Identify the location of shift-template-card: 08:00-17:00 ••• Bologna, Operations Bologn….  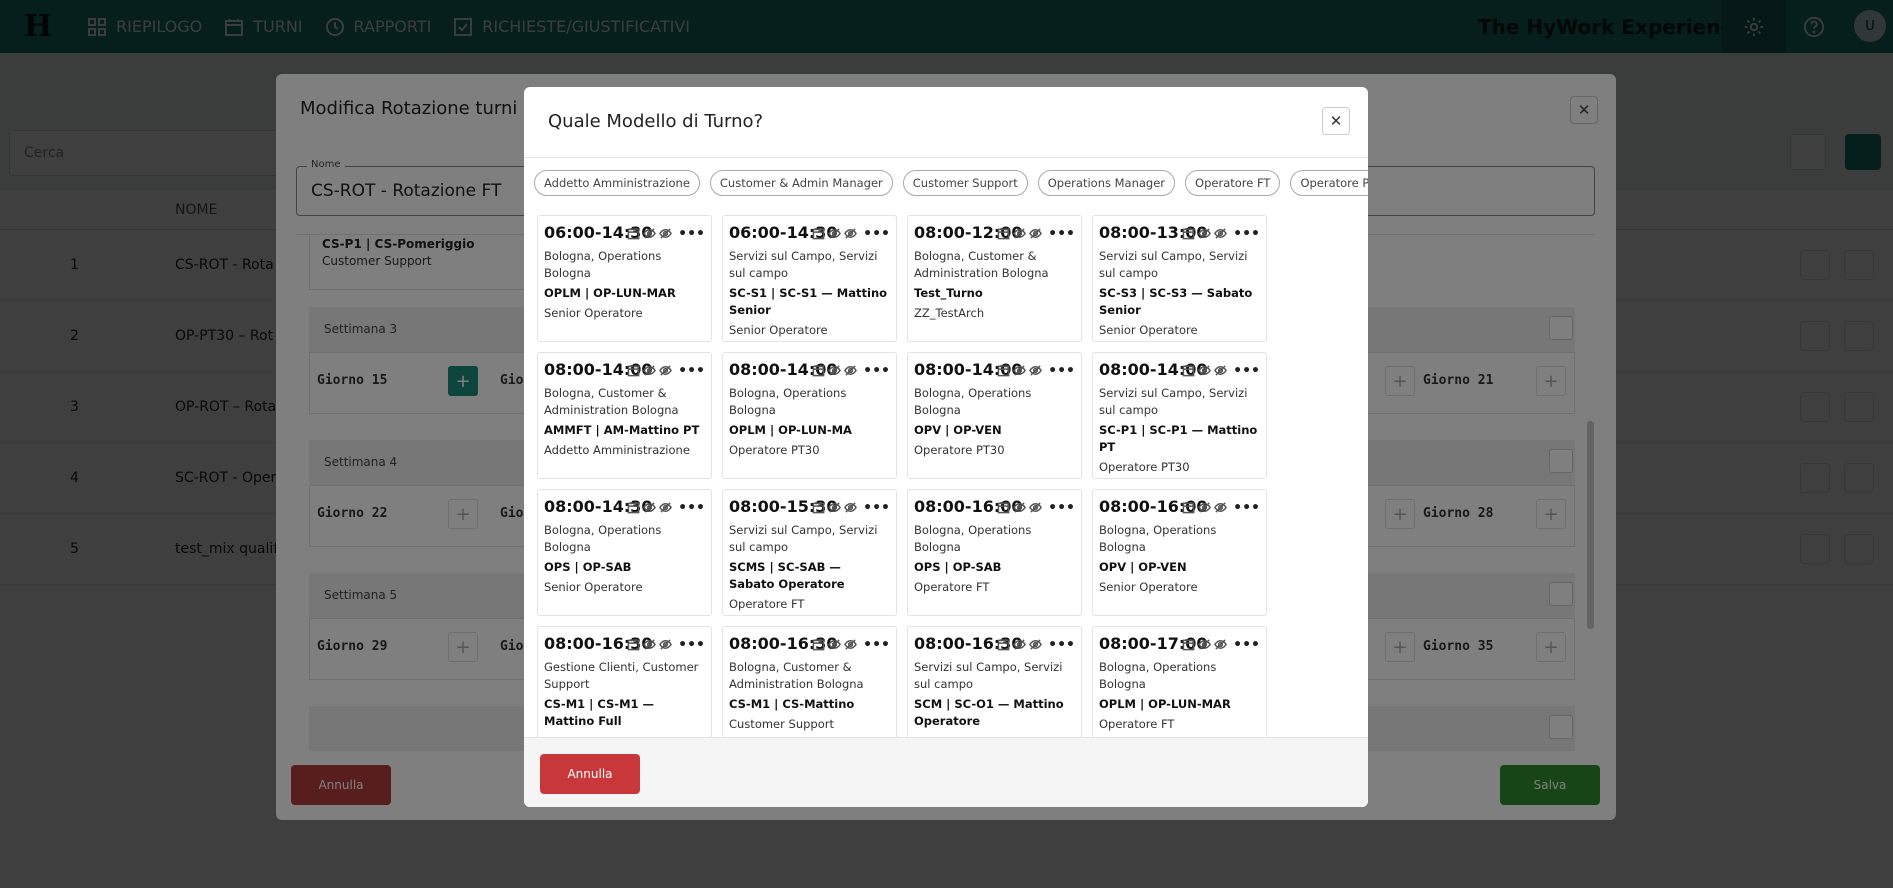
(1179, 681).